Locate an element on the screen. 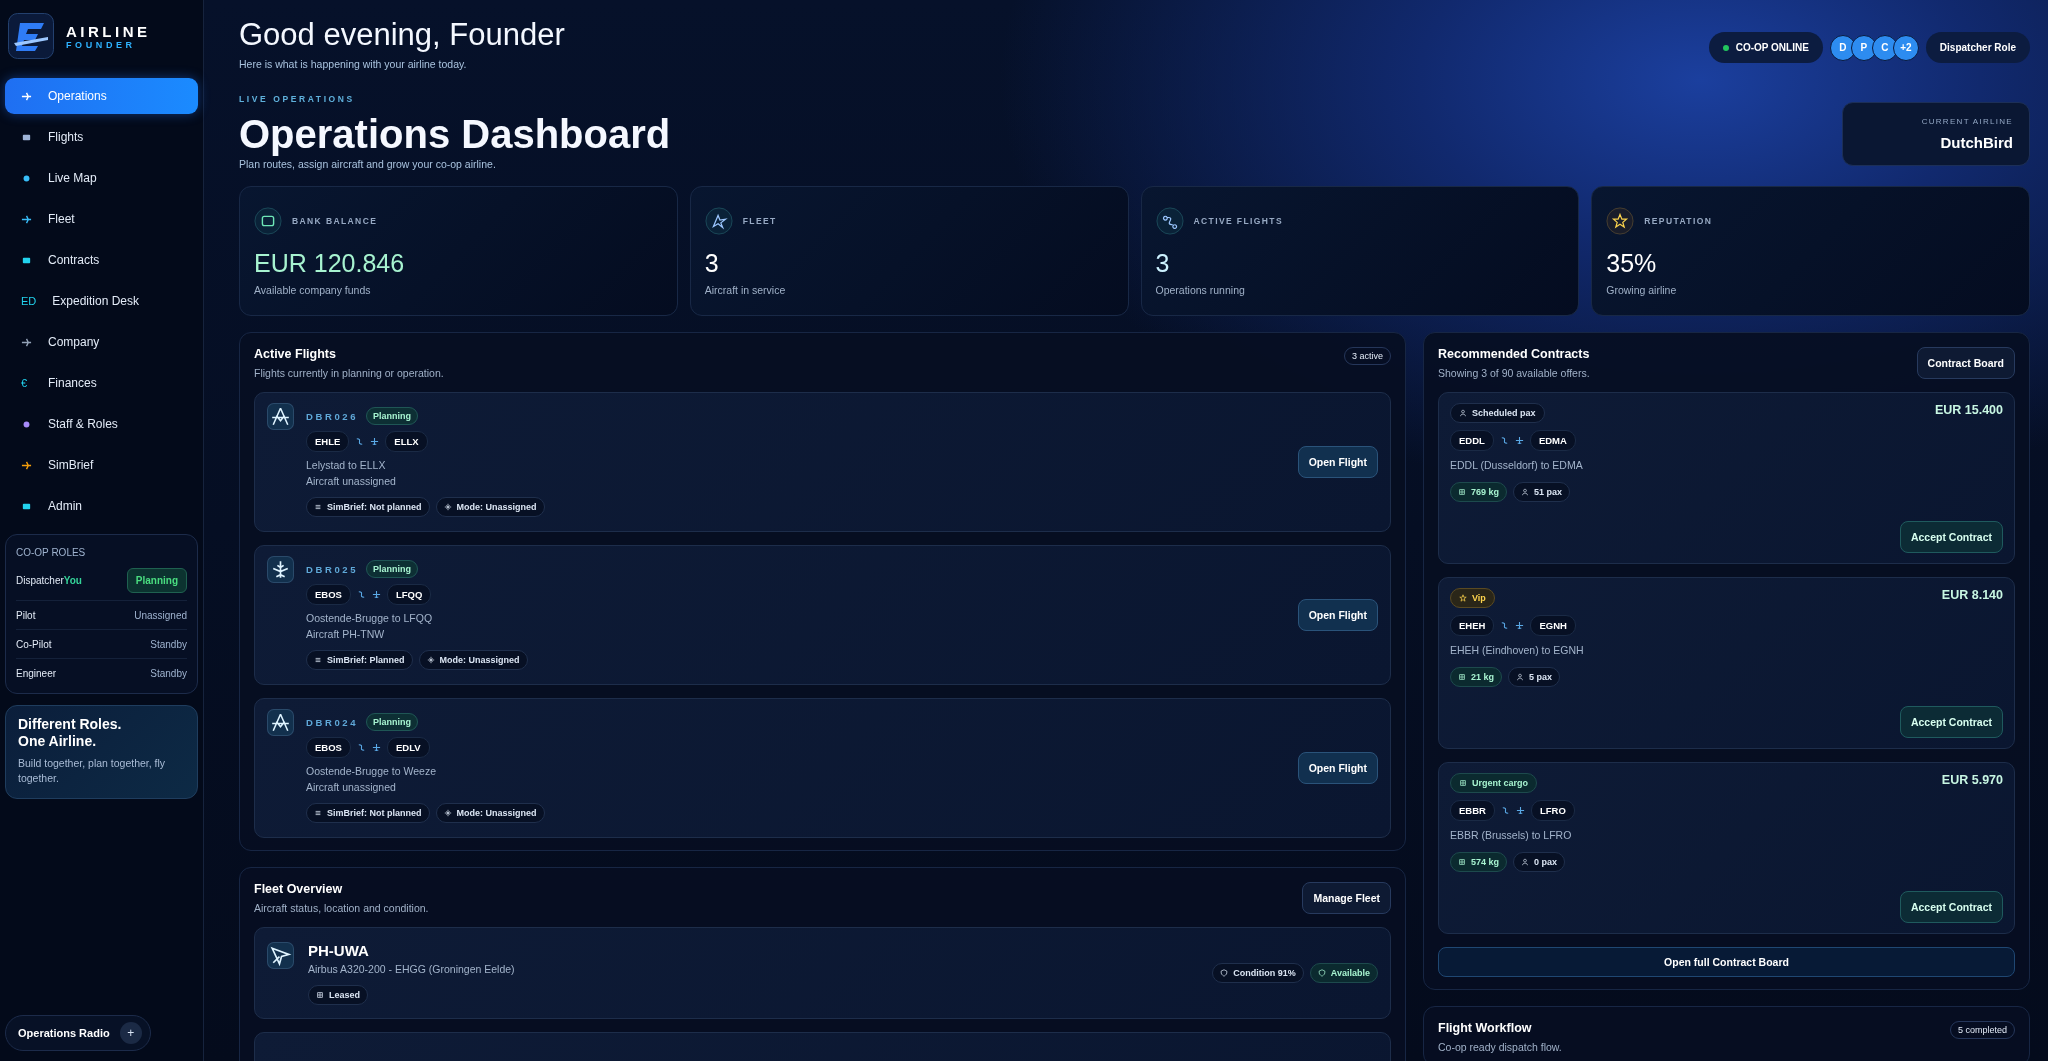 The width and height of the screenshot is (2048, 1061). airport-chip: EDDL is located at coordinates (1472, 441).